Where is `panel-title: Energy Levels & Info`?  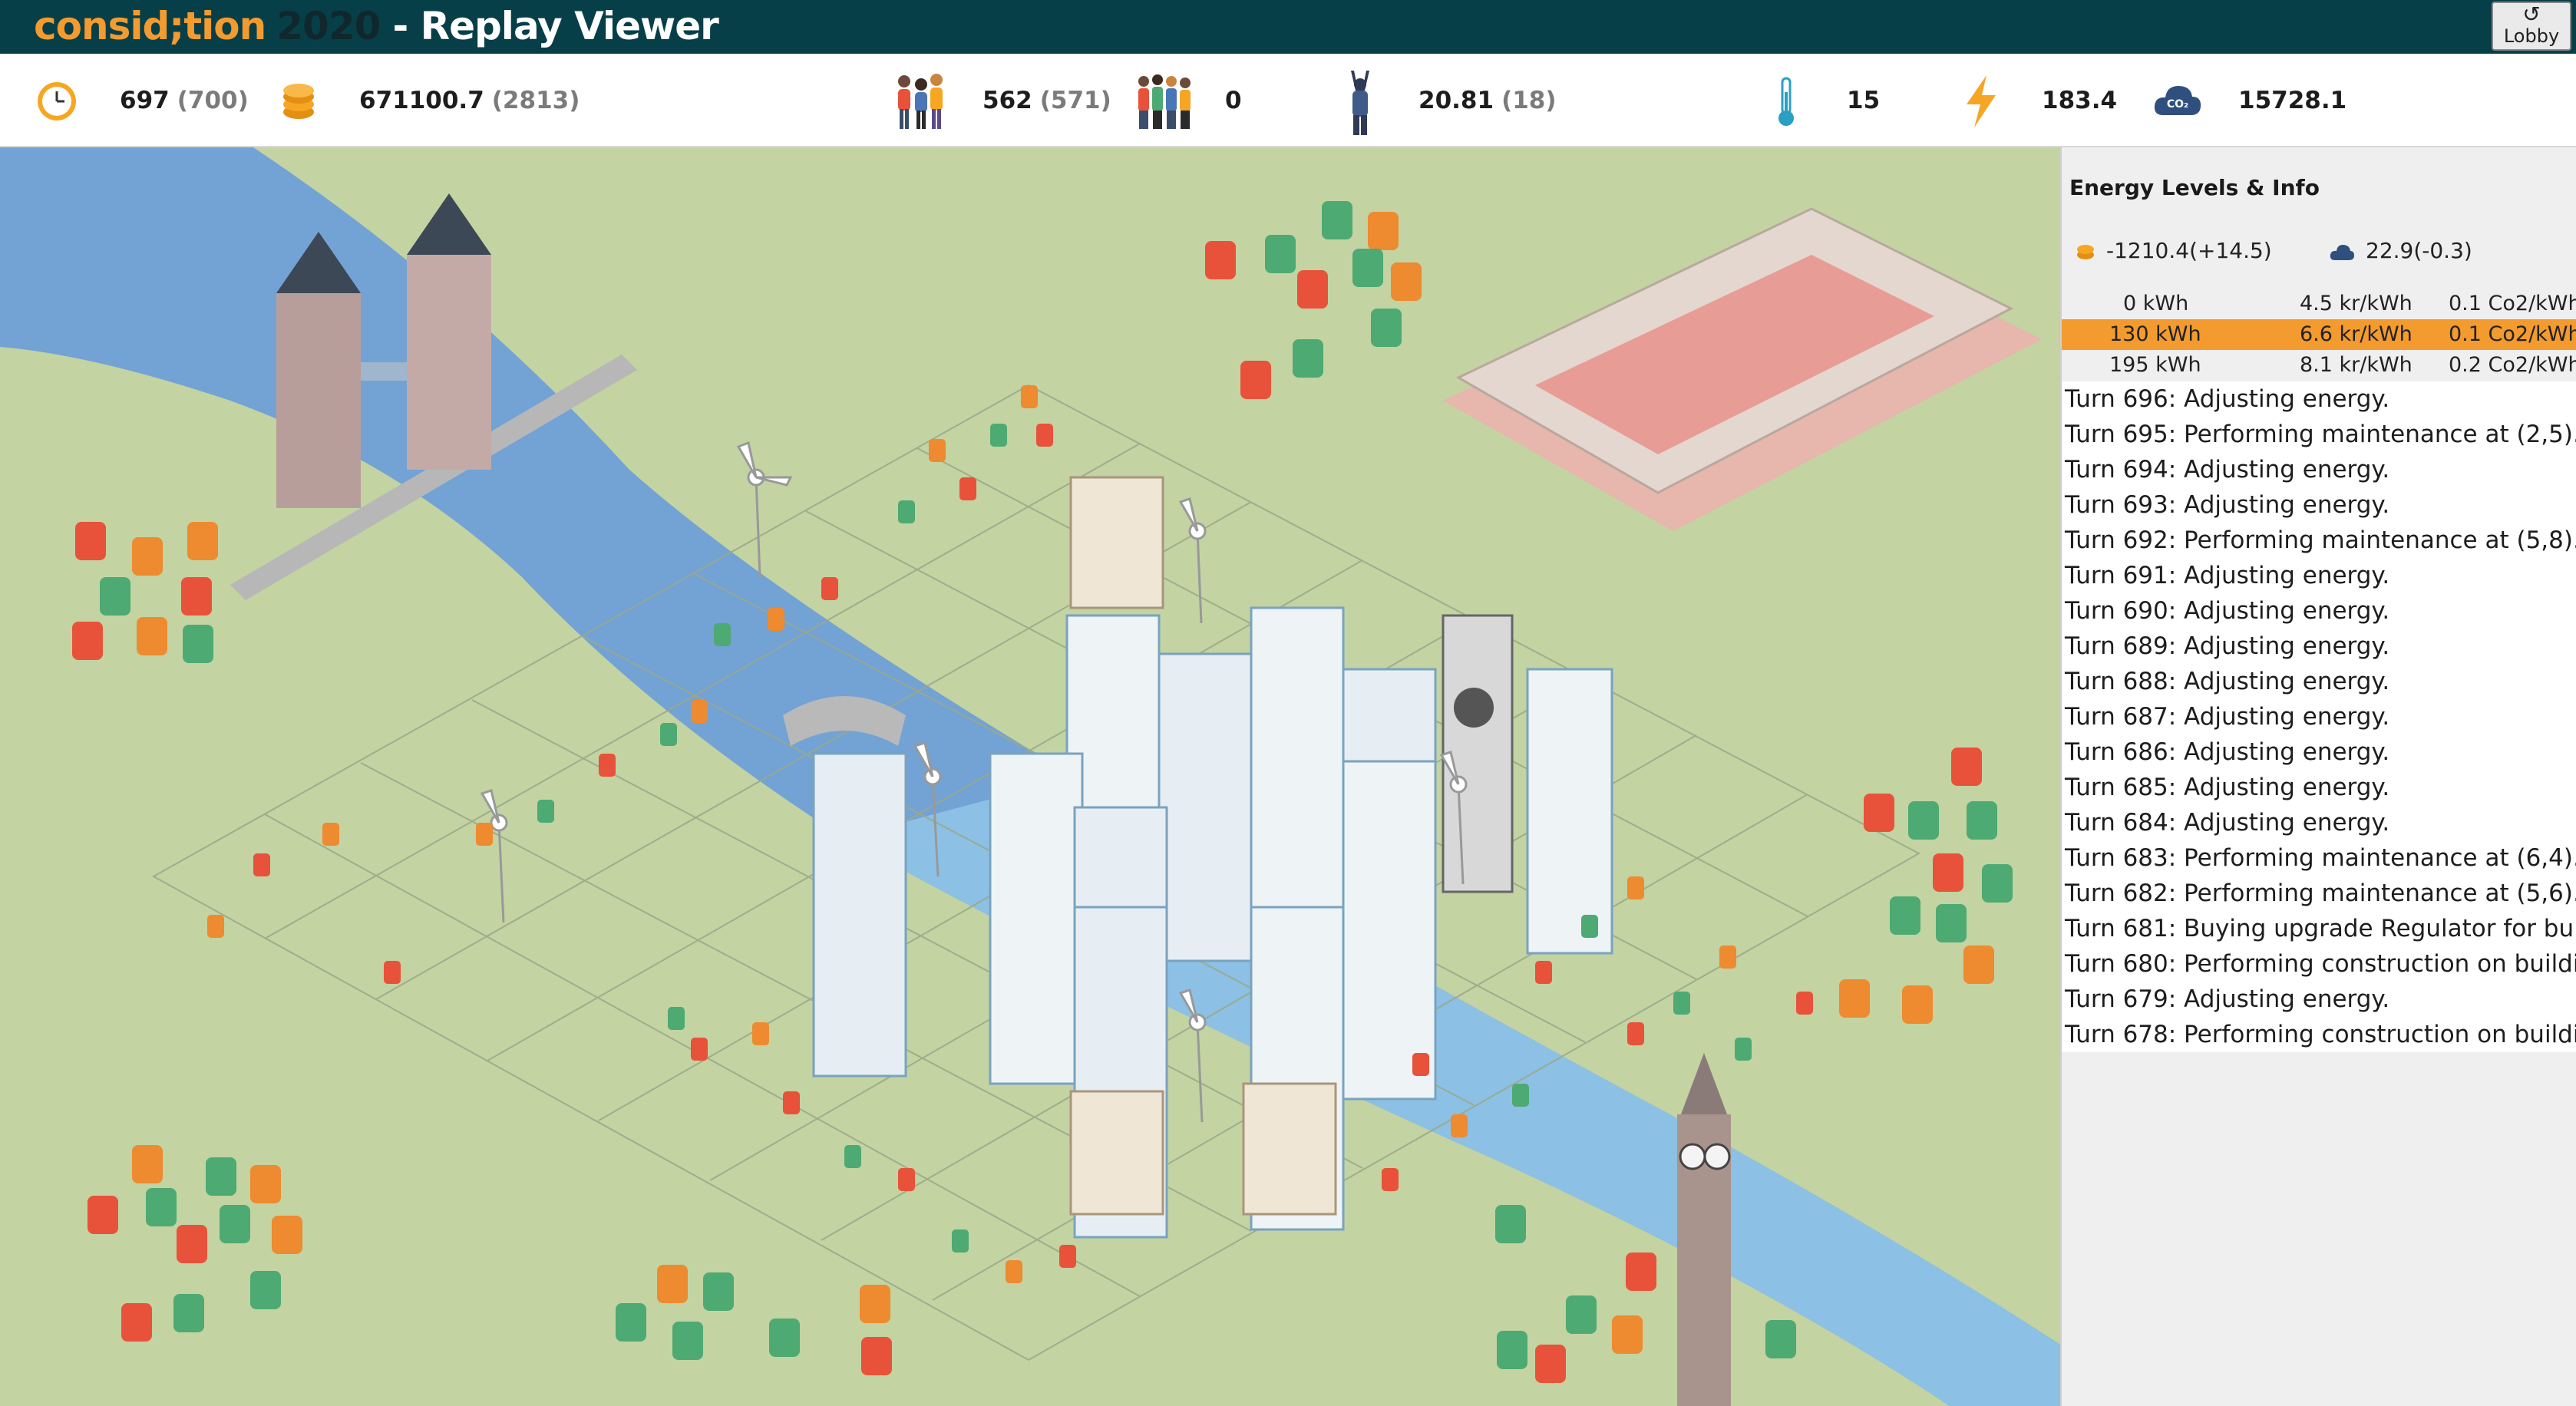
panel-title: Energy Levels & Info is located at coordinates (2194, 188).